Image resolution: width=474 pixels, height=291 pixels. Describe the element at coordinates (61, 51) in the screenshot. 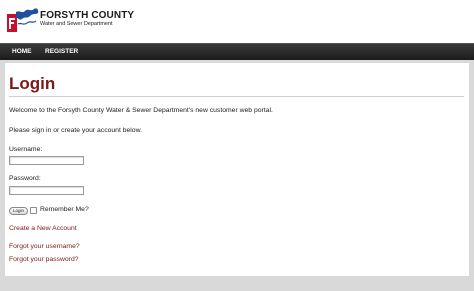

I see `nav-register-link: REGISTER` at that location.